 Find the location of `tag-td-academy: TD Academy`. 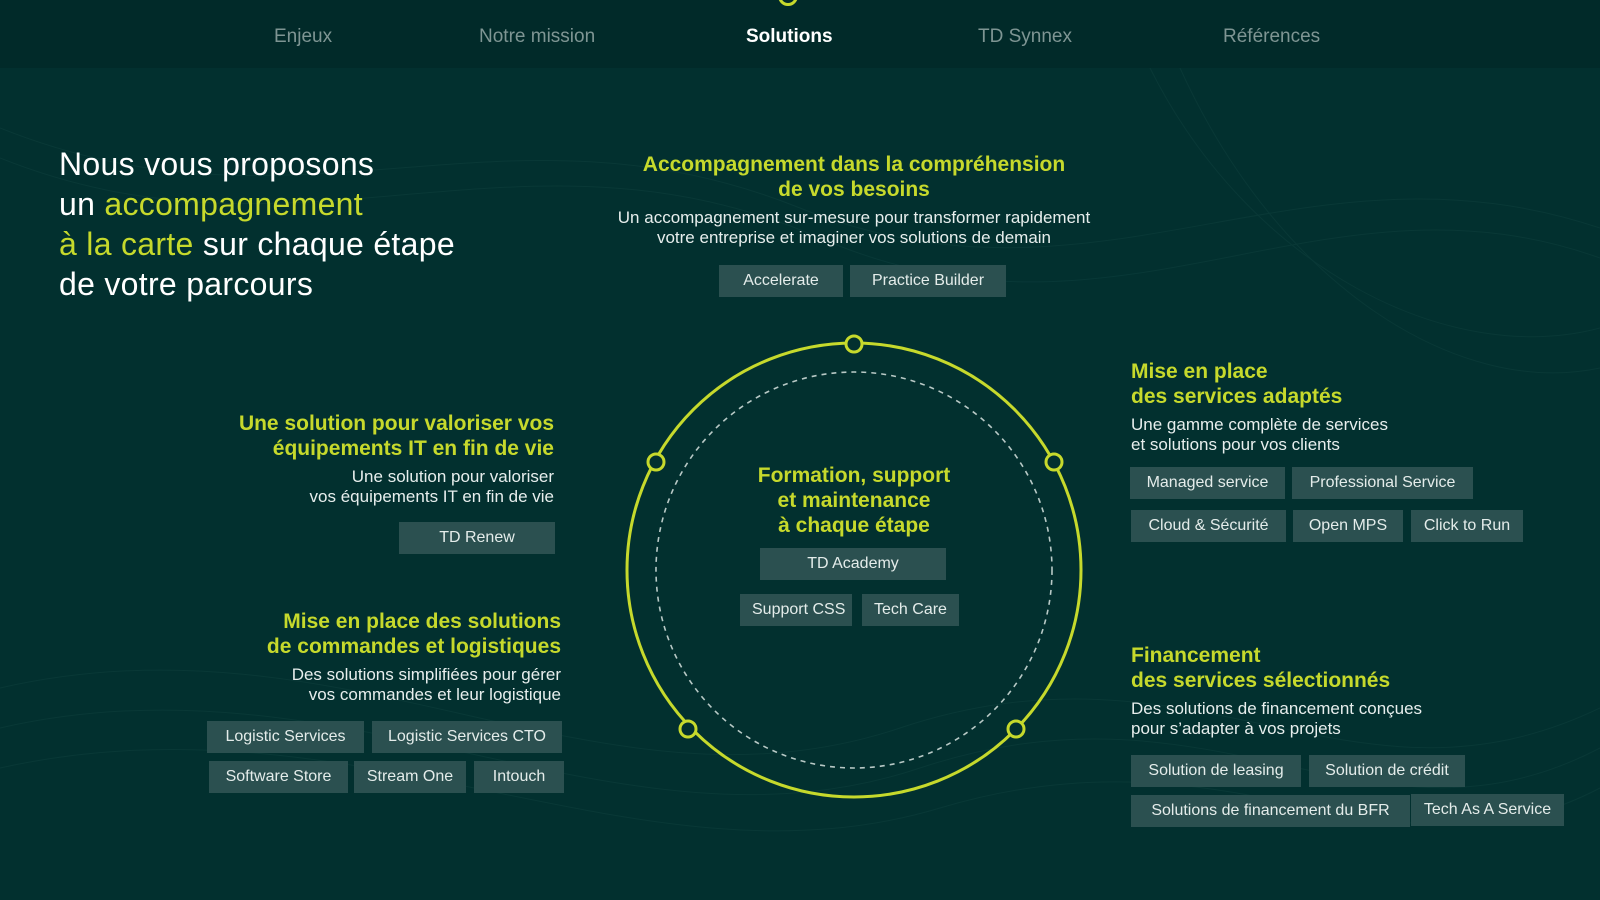

tag-td-academy: TD Academy is located at coordinates (853, 564).